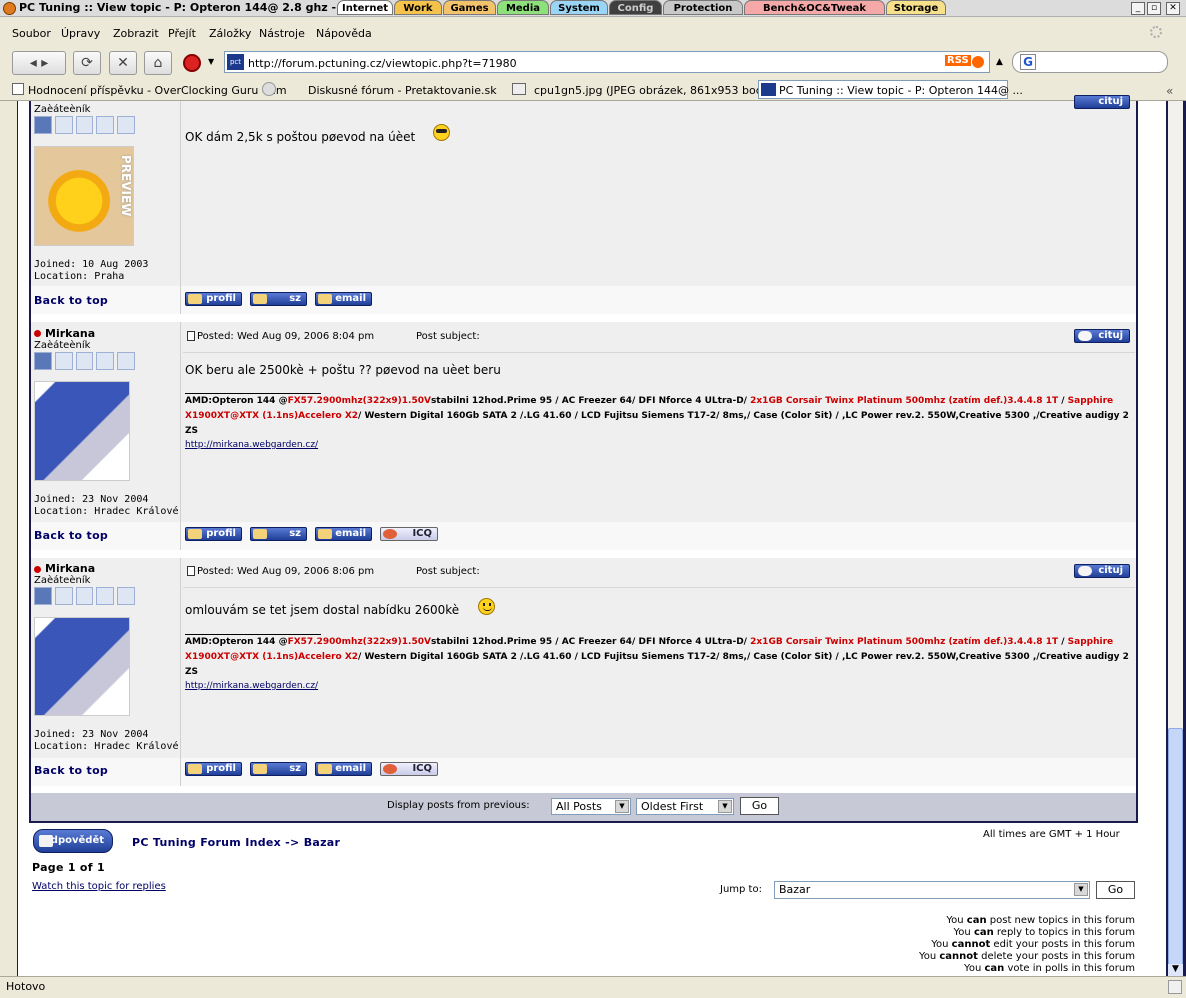 The image size is (1186, 998). I want to click on dropdown-arrow-icon: ▼, so click(1081, 889).